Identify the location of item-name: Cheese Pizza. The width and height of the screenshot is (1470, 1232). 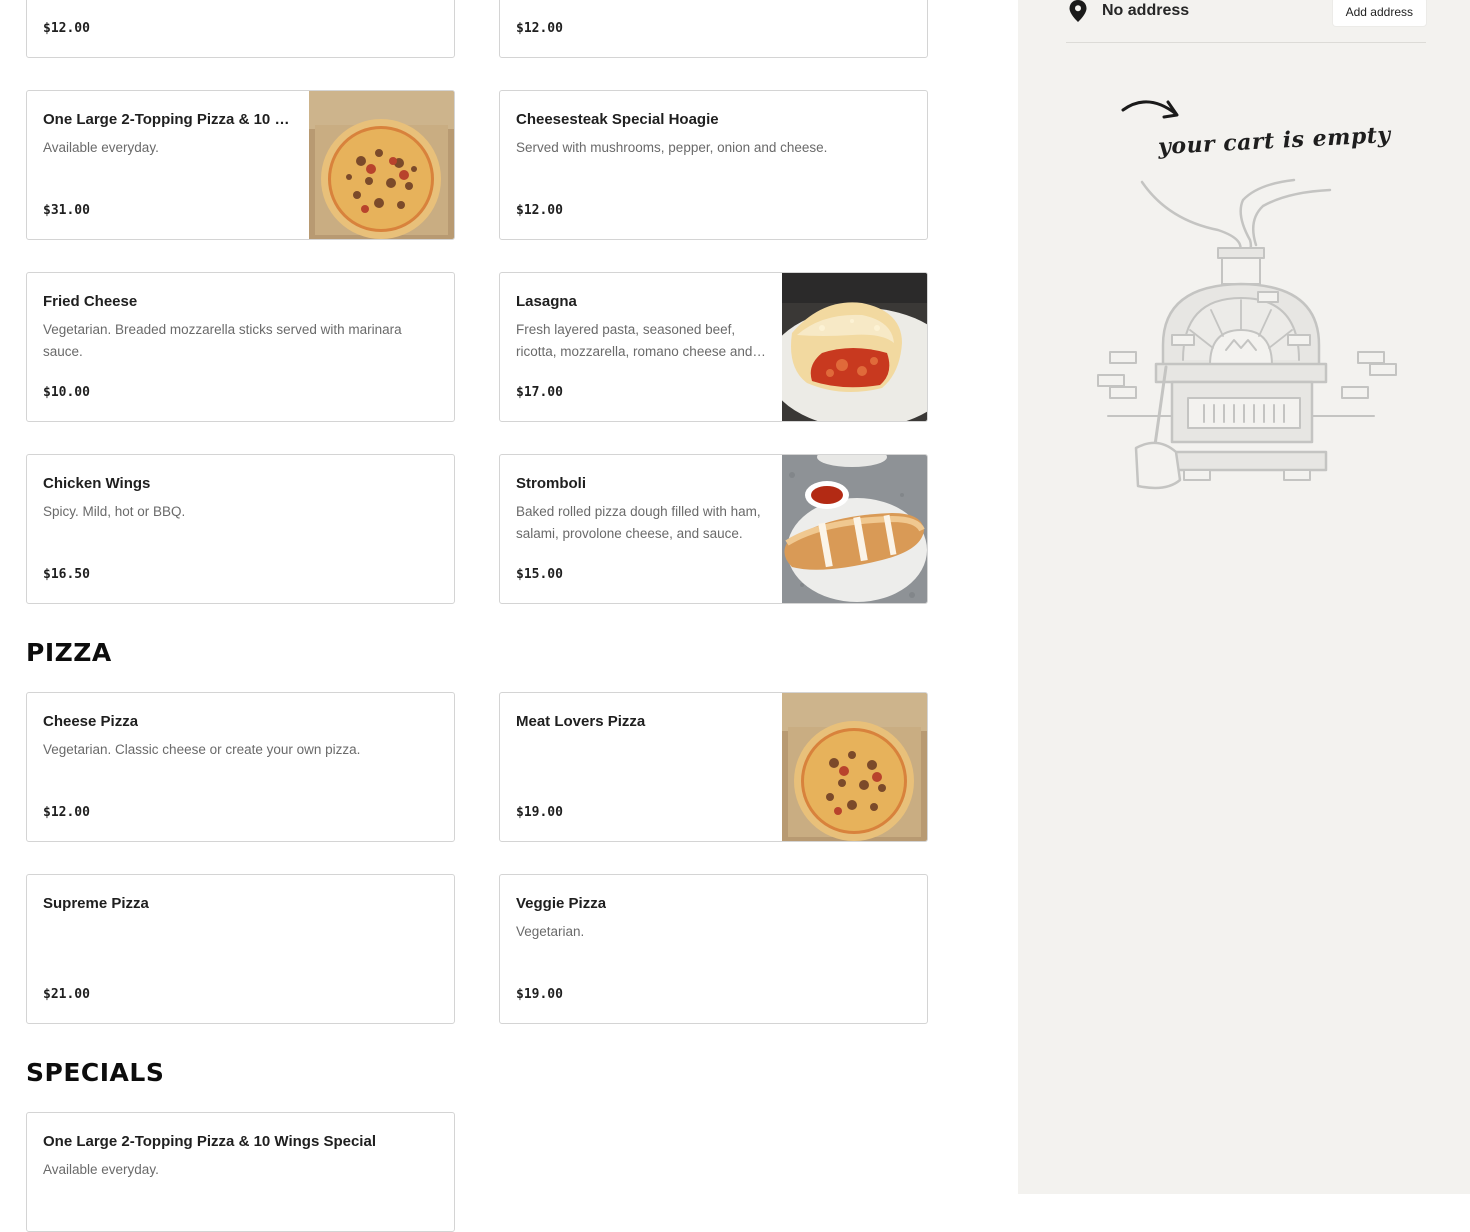
(91, 721).